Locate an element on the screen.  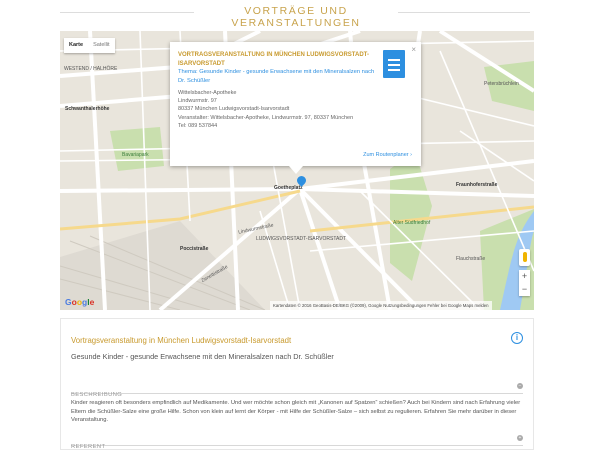
section-speaker-label: Referent is located at coordinates (88, 447).